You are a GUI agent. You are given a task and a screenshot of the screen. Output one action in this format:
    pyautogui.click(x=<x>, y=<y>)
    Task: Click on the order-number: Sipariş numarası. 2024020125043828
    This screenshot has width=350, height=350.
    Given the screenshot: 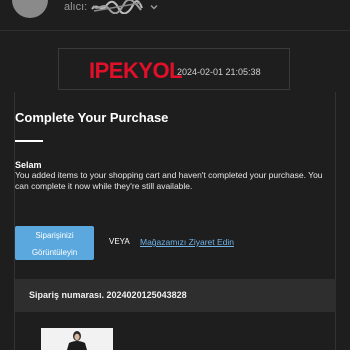 What is the action you would take?
    pyautogui.click(x=108, y=295)
    